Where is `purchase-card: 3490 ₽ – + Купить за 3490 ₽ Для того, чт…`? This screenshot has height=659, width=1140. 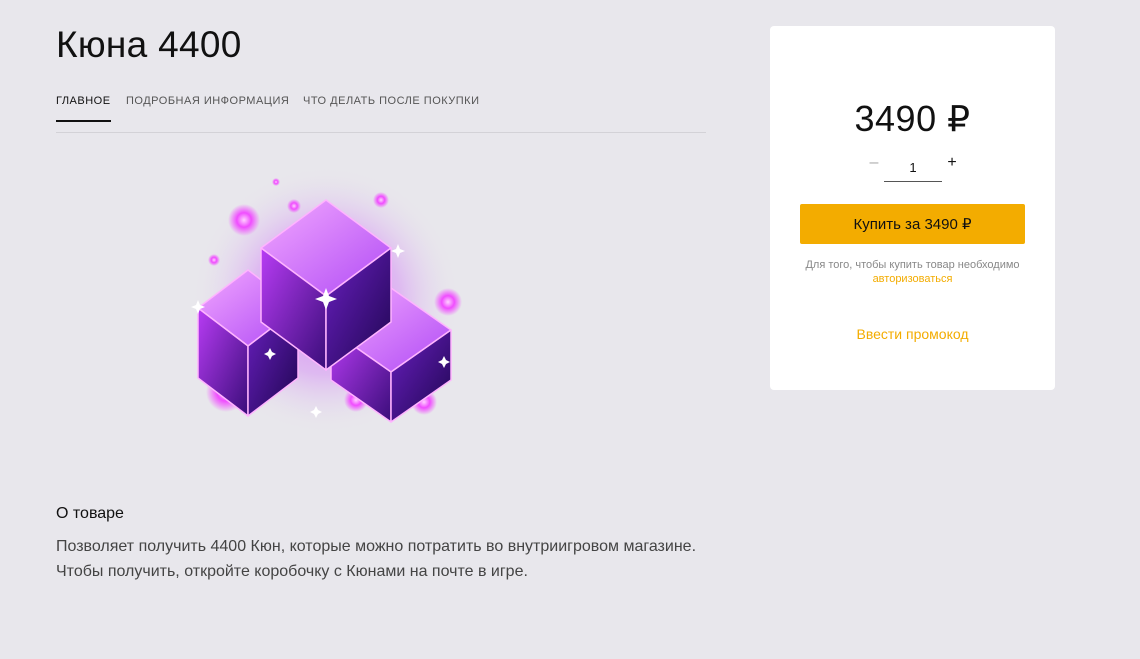
purchase-card: 3490 ₽ – + Купить за 3490 ₽ Для того, чт… is located at coordinates (912, 208).